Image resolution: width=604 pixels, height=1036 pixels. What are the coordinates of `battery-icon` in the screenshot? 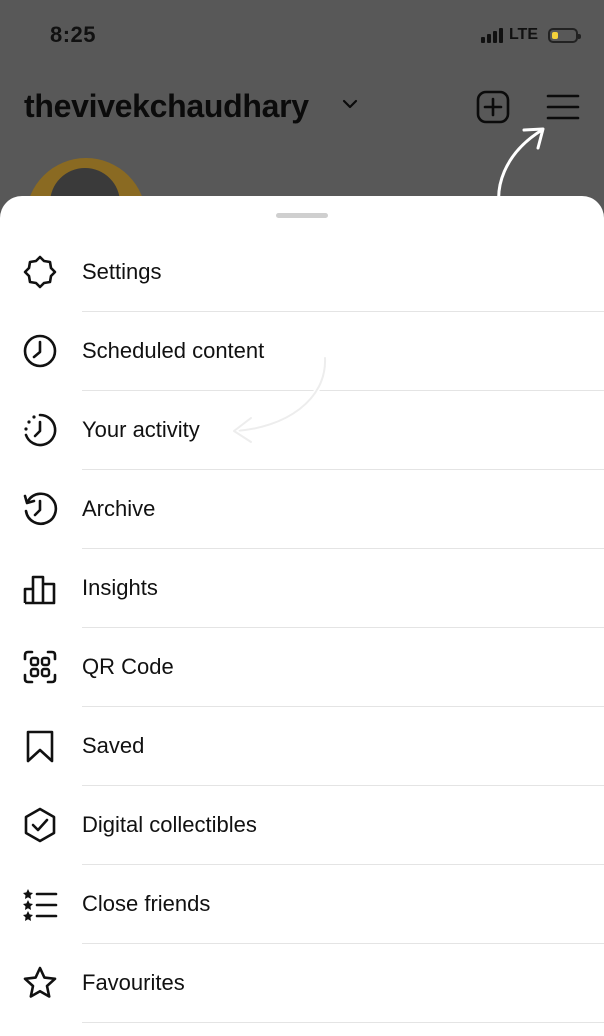 It's located at (564, 35).